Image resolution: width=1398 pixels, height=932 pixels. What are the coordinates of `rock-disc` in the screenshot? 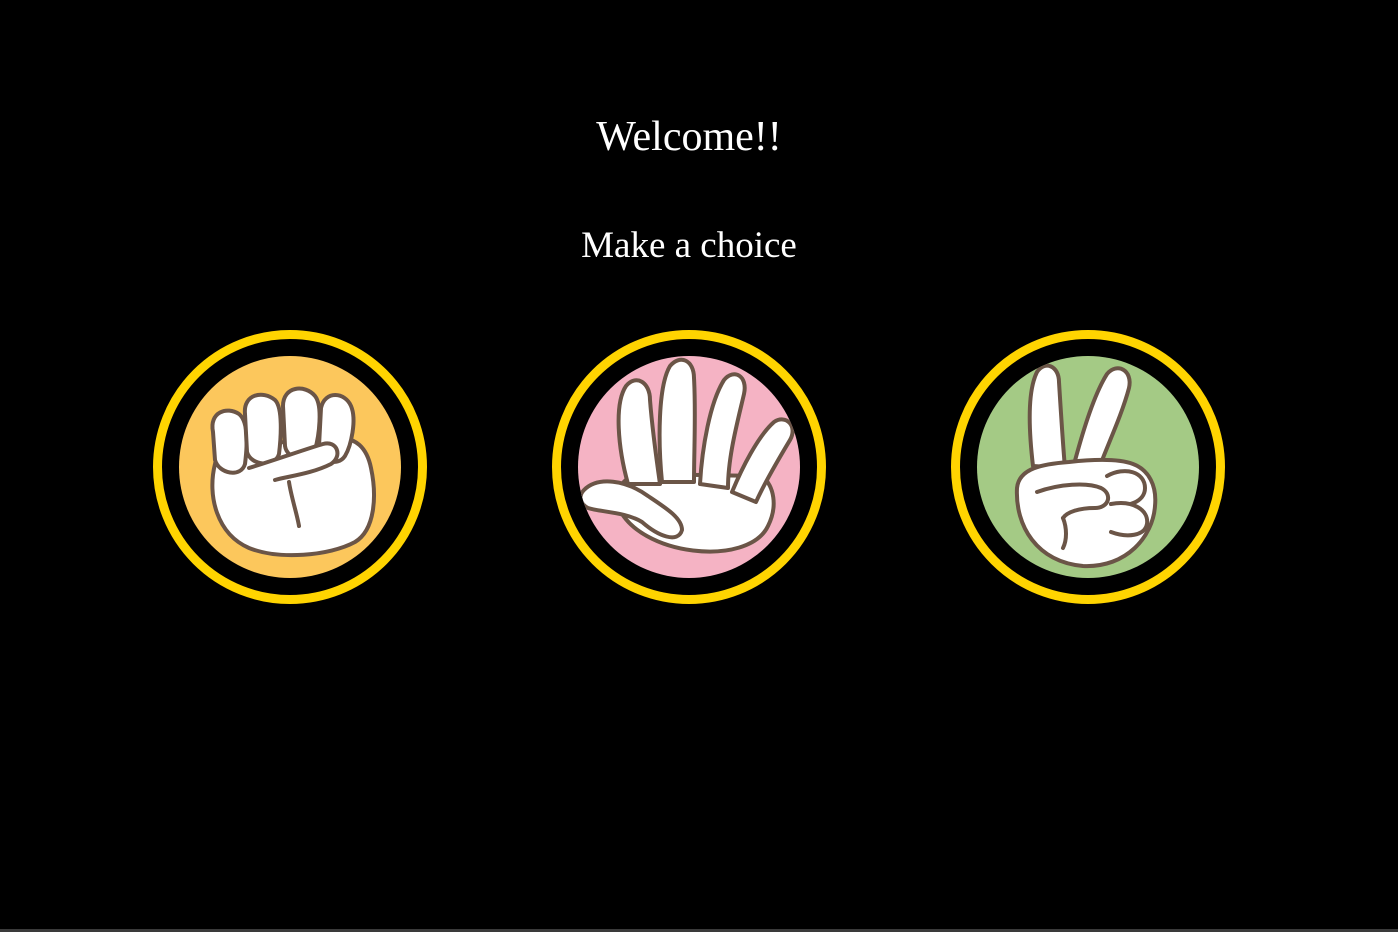 It's located at (290, 467).